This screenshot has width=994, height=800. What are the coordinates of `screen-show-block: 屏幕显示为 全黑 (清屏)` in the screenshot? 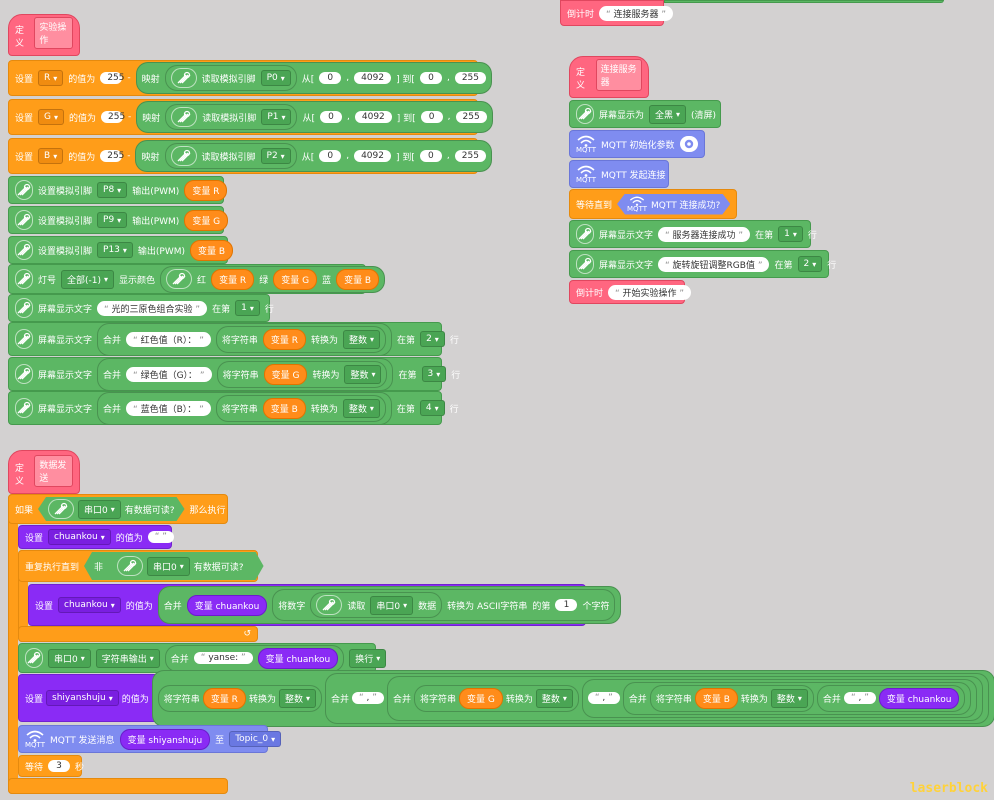 It's located at (645, 114).